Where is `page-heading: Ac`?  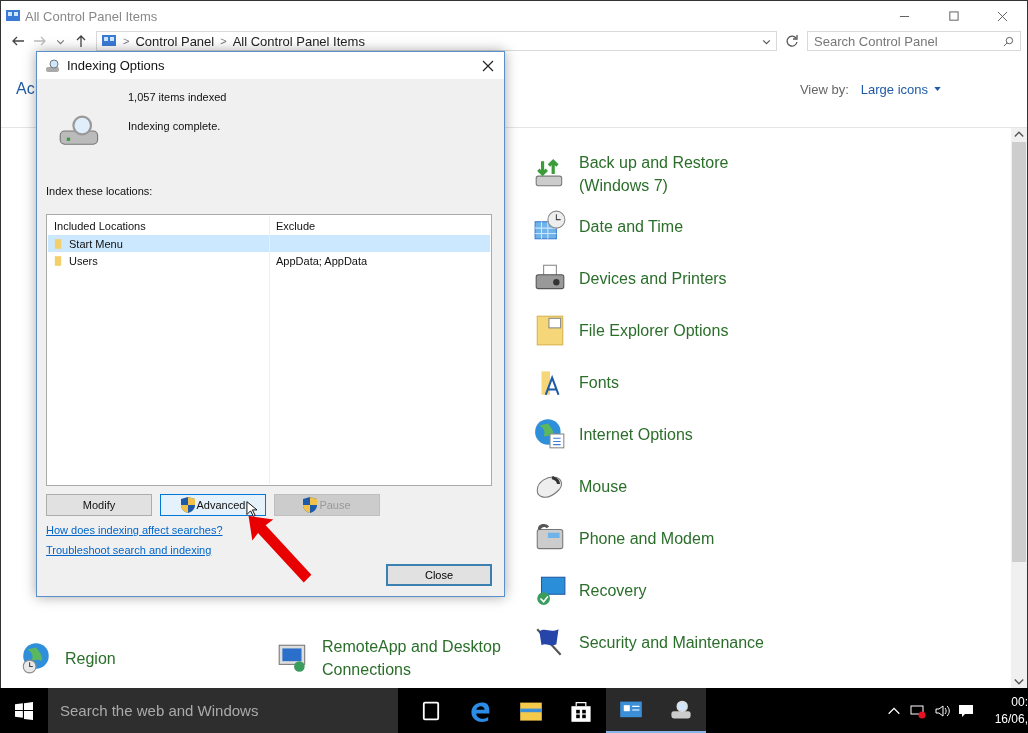
page-heading: Ac is located at coordinates (25, 89).